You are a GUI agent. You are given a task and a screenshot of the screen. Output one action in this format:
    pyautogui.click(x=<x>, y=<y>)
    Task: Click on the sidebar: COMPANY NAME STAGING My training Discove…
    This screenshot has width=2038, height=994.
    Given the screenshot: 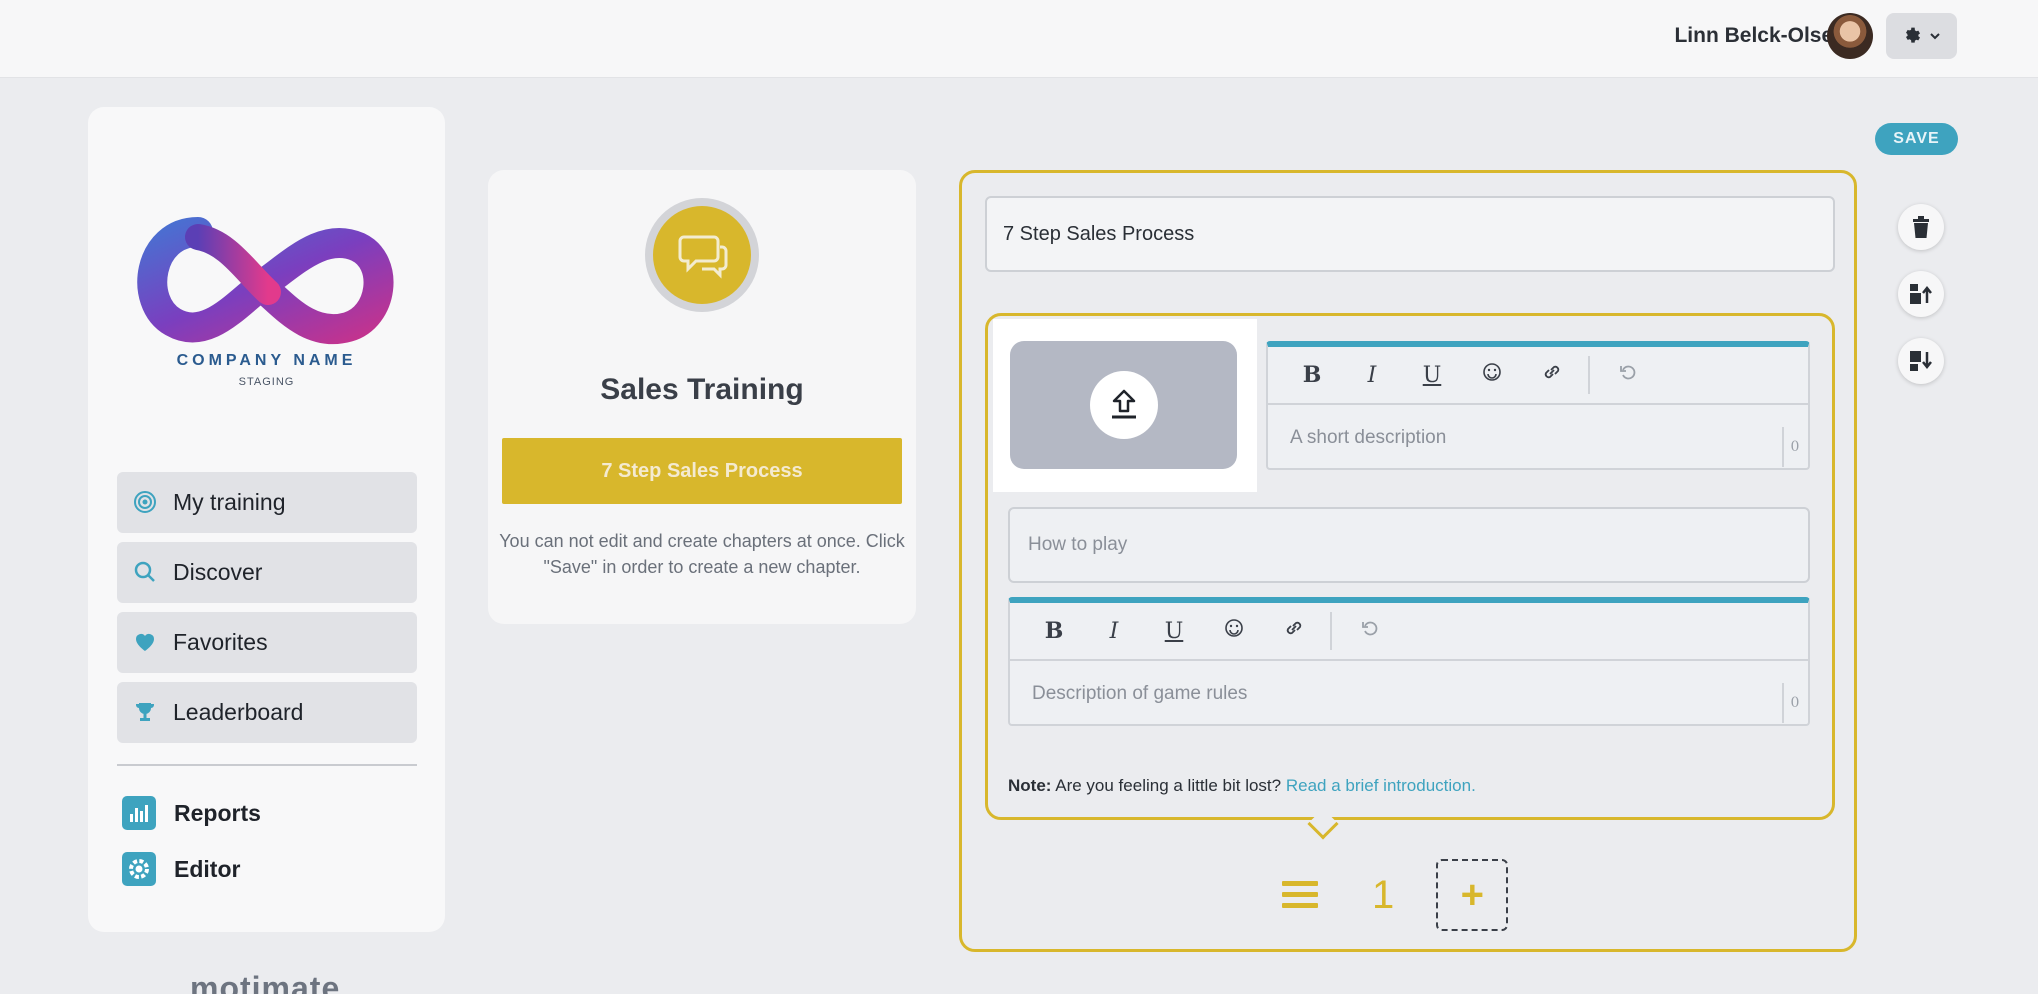 What is the action you would take?
    pyautogui.click(x=266, y=519)
    